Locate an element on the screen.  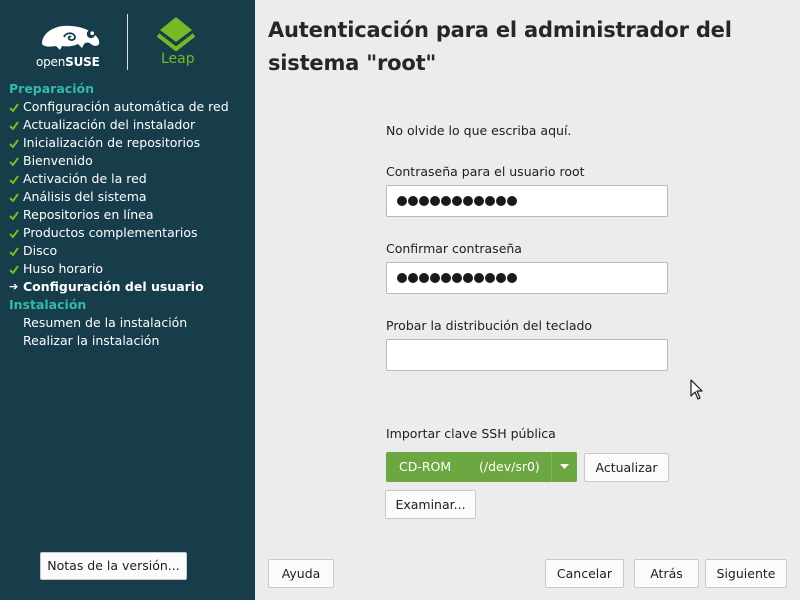
cancel-button: Cancelar is located at coordinates (584, 573).